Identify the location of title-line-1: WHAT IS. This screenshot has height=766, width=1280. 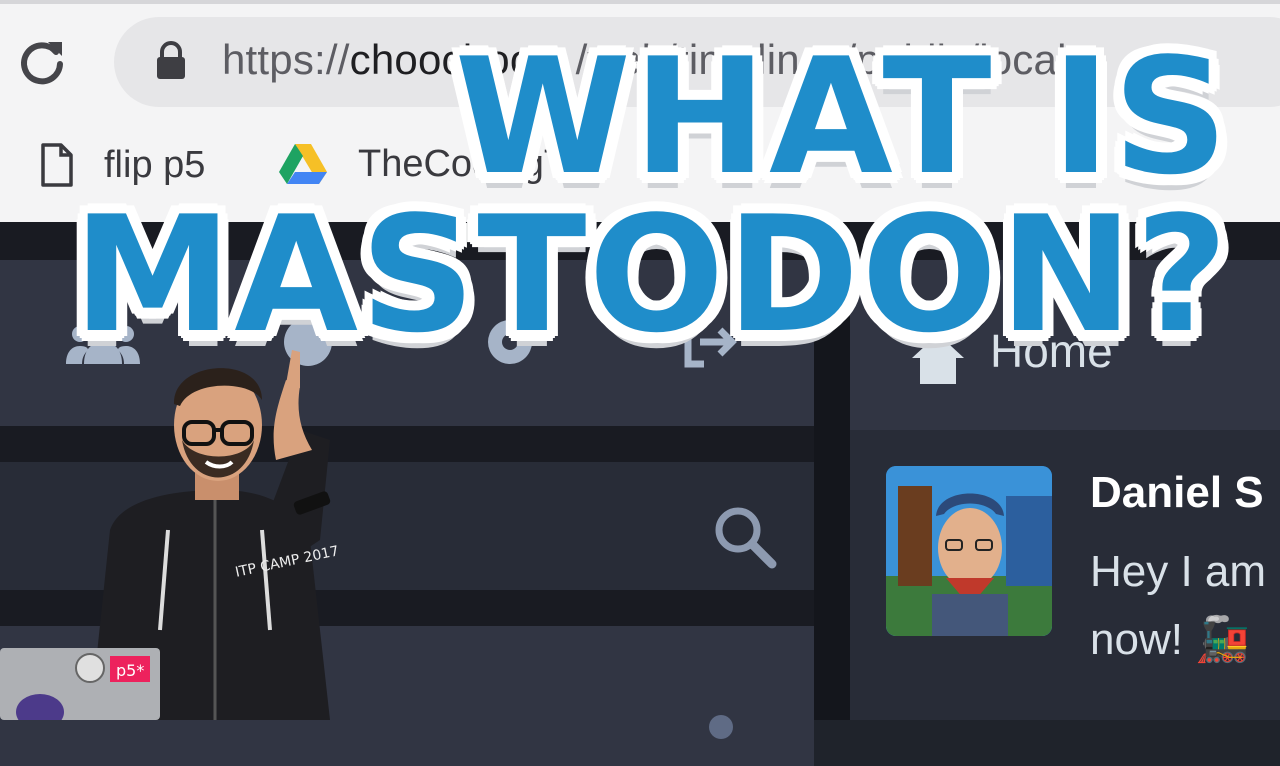
(842, 116).